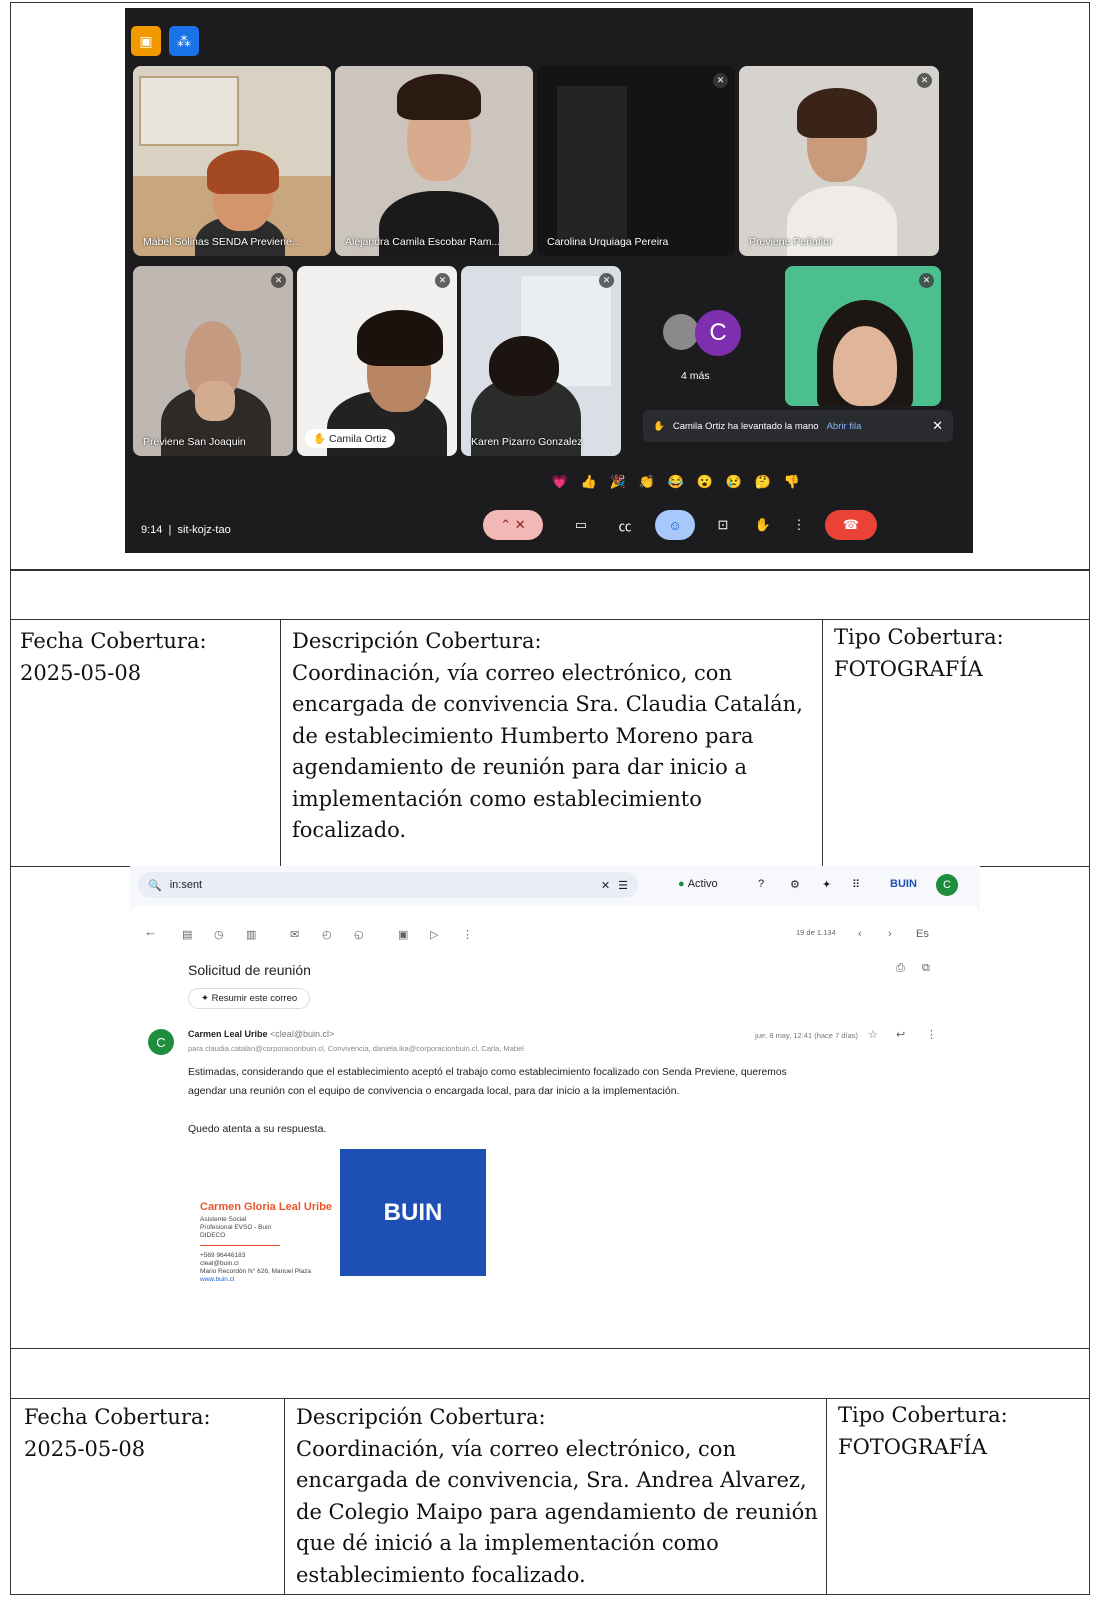 The width and height of the screenshot is (1100, 1611). I want to click on more-participants-label: 4 más, so click(695, 376).